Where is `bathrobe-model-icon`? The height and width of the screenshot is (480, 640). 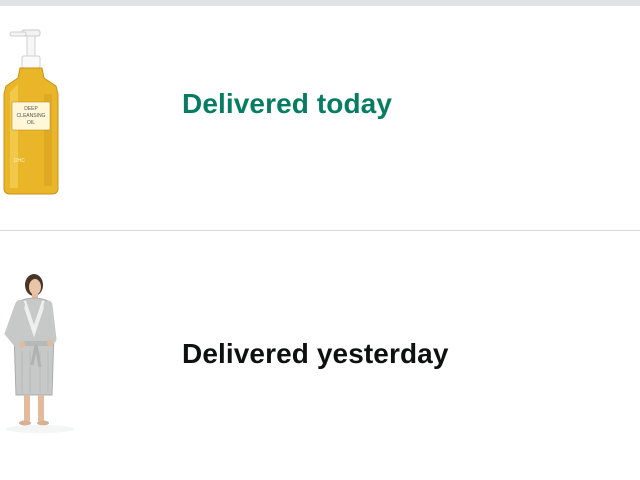 bathrobe-model-icon is located at coordinates (39, 353).